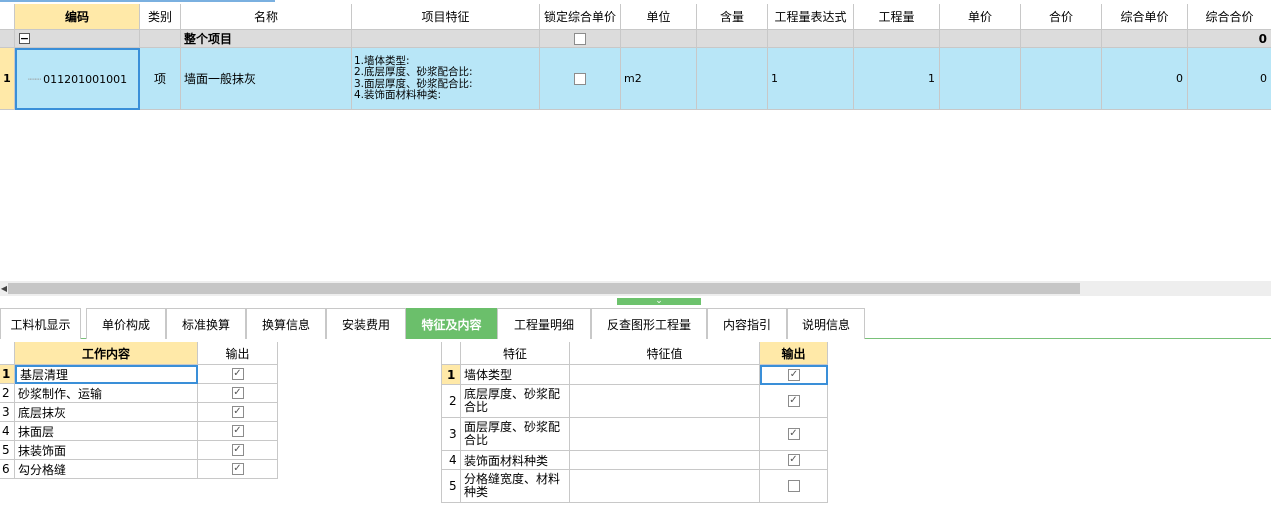 The height and width of the screenshot is (506, 1271). I want to click on col-header-unit: 单位, so click(659, 17).